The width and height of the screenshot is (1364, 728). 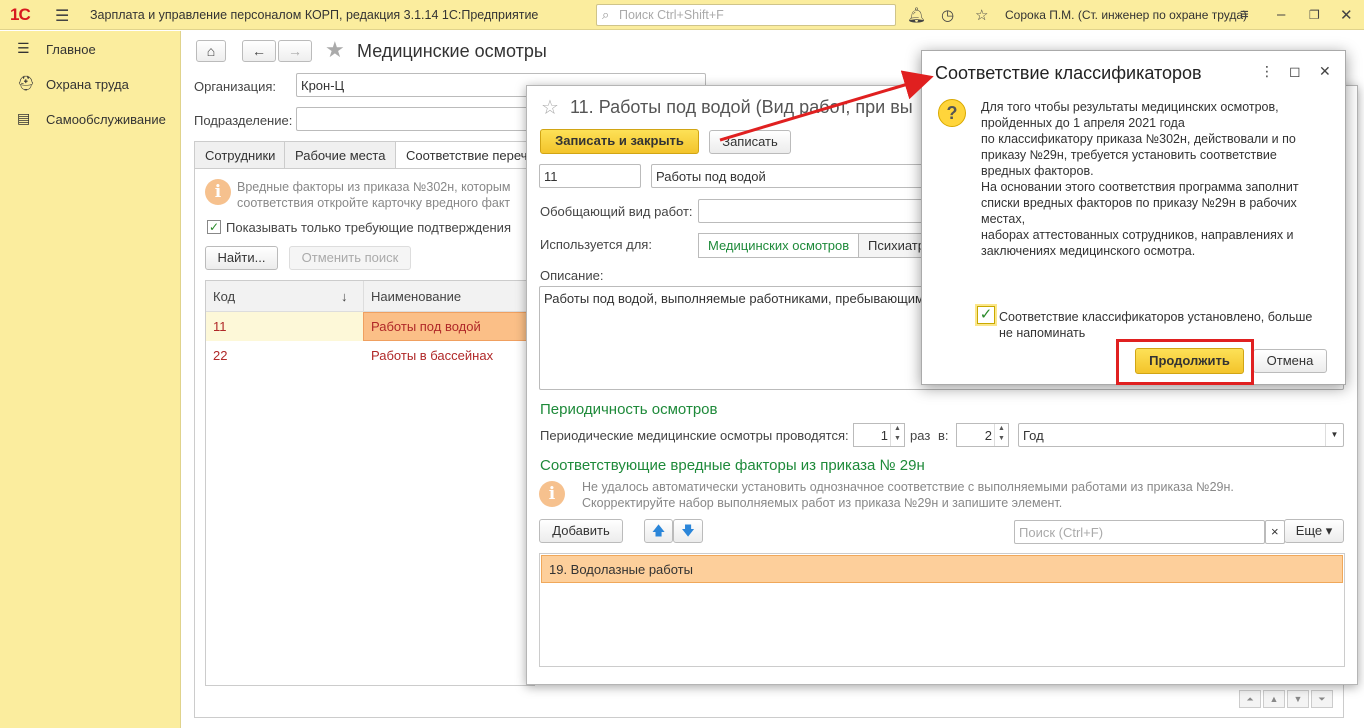 What do you see at coordinates (1244, 14) in the screenshot?
I see `settings-icon: ≡` at bounding box center [1244, 14].